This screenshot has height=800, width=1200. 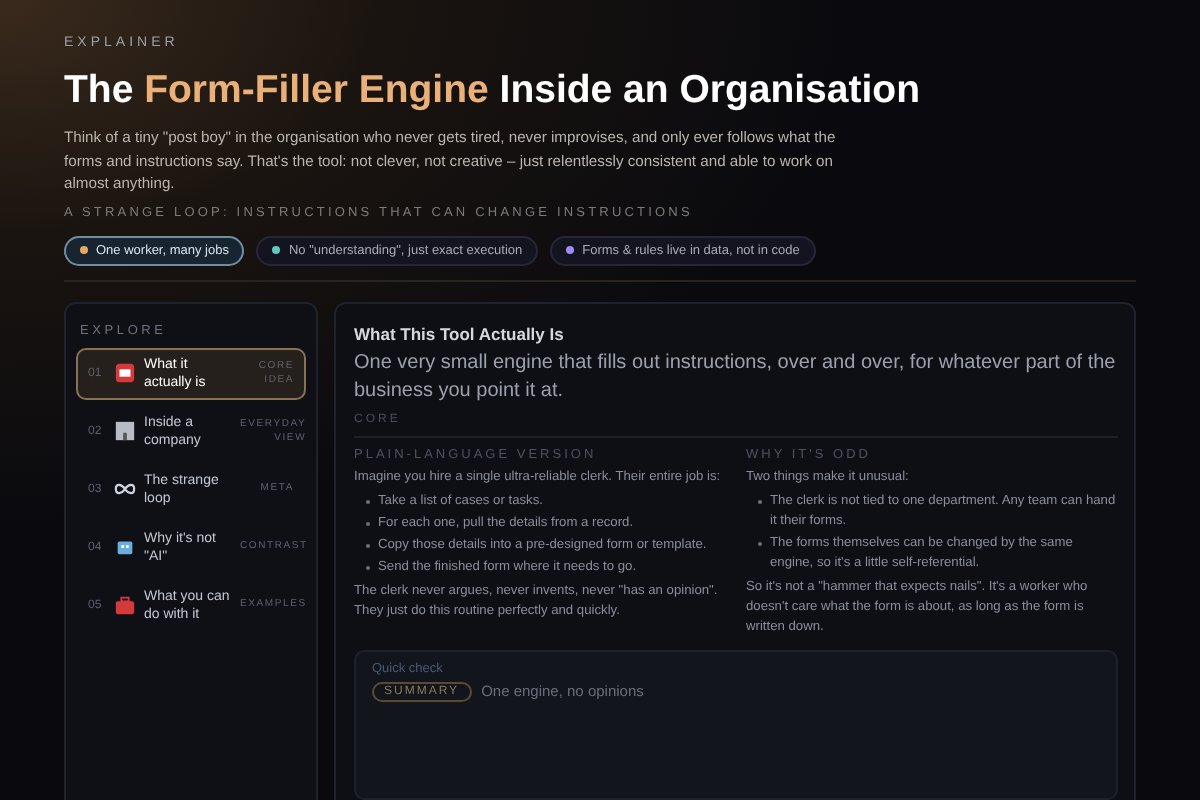 What do you see at coordinates (125, 431) in the screenshot?
I see `building-icon` at bounding box center [125, 431].